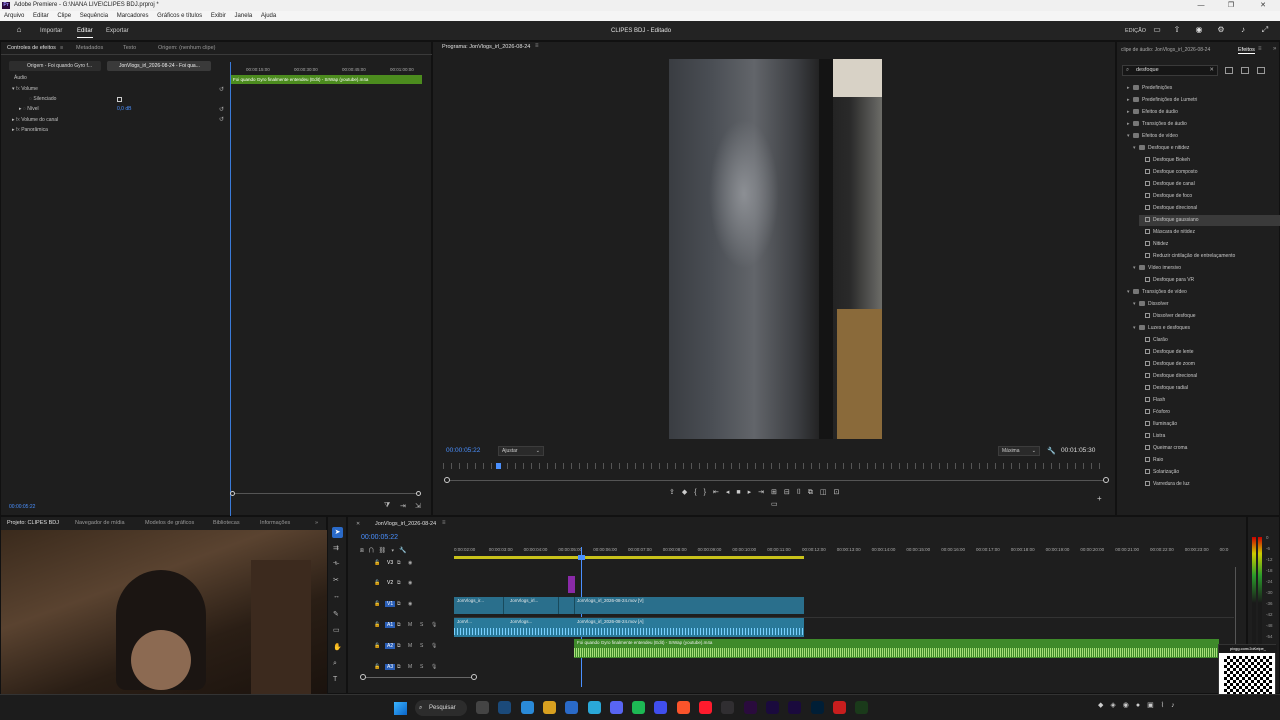 This screenshot has width=1280, height=720. Describe the element at coordinates (441, 708) in the screenshot. I see `taskbar-search: ⌕ Pesquisar` at that location.